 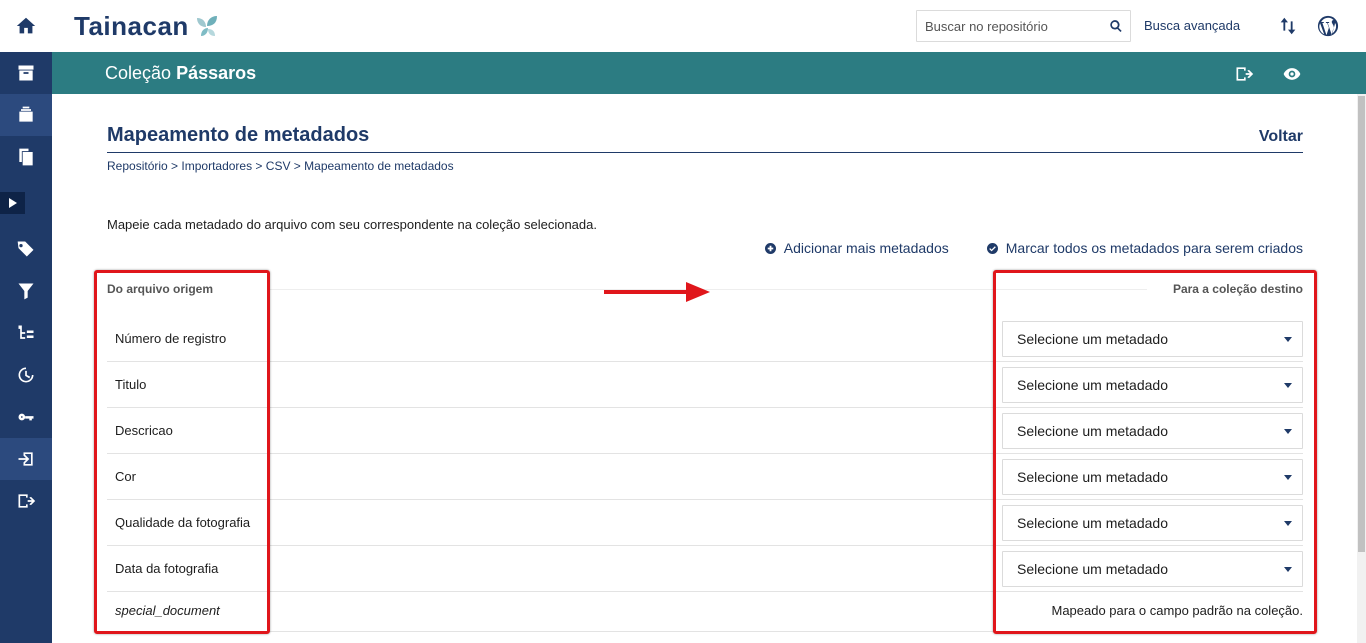 What do you see at coordinates (137, 166) in the screenshot?
I see `breadcrumb-item-repository: Repositório` at bounding box center [137, 166].